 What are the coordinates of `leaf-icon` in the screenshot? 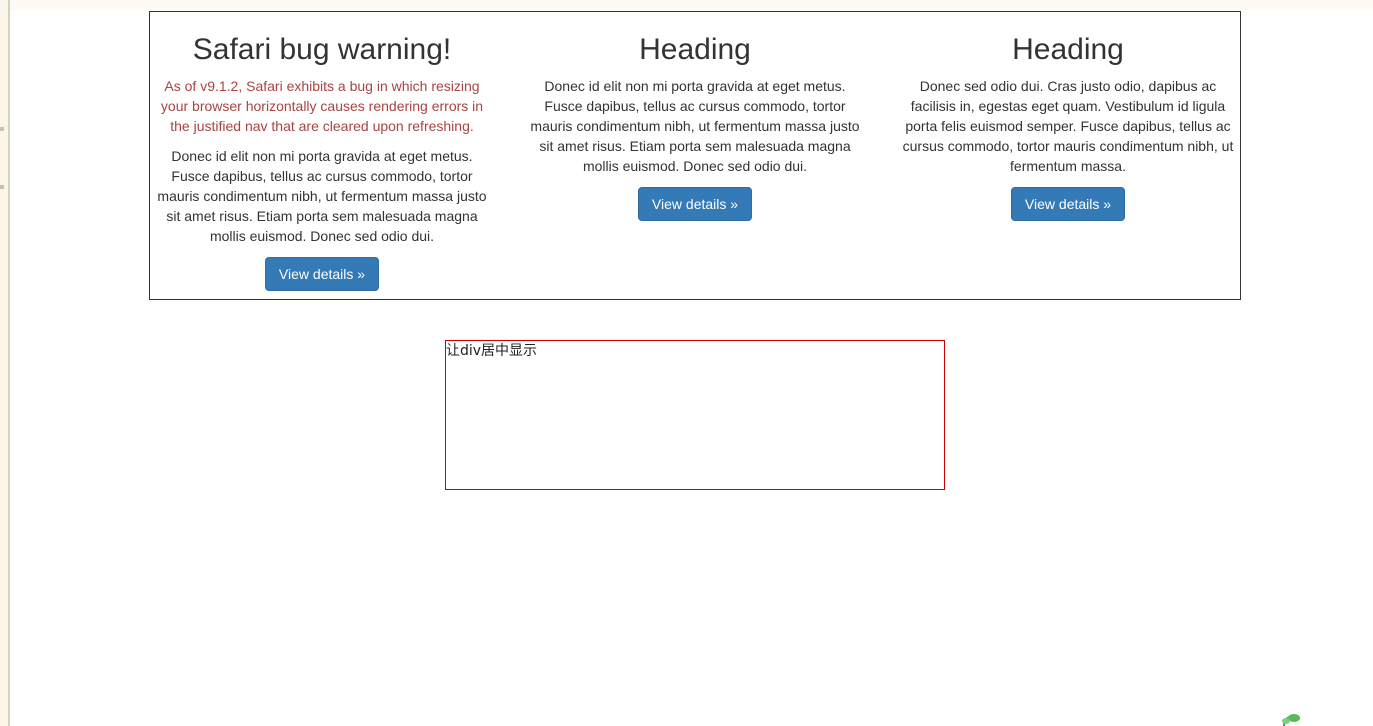 It's located at (1291, 719).